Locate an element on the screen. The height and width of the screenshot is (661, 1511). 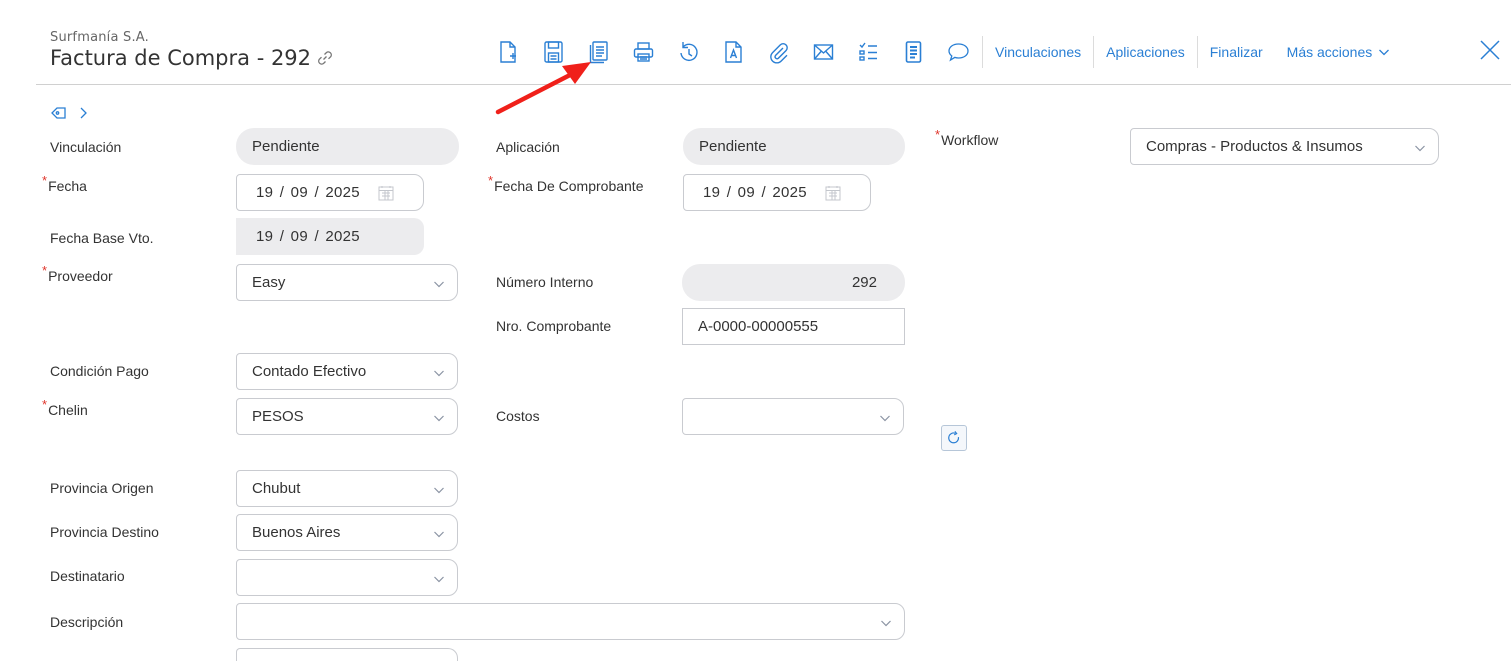
nro-comprobante-label: Nro. Comprobante is located at coordinates (554, 326).